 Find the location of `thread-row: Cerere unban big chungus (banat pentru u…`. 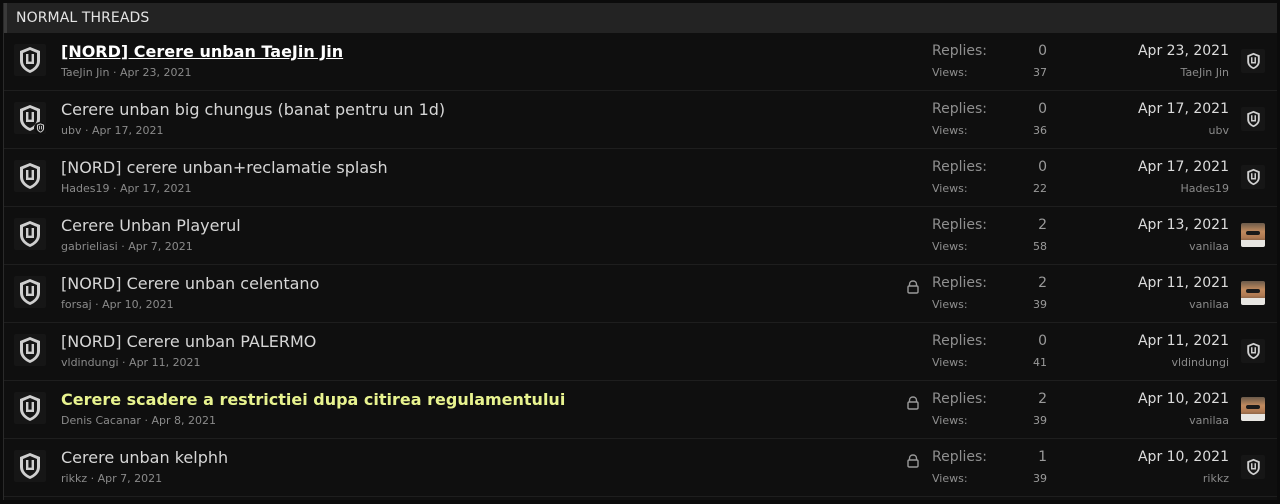

thread-row: Cerere unban big chungus (banat pentru u… is located at coordinates (640, 120).